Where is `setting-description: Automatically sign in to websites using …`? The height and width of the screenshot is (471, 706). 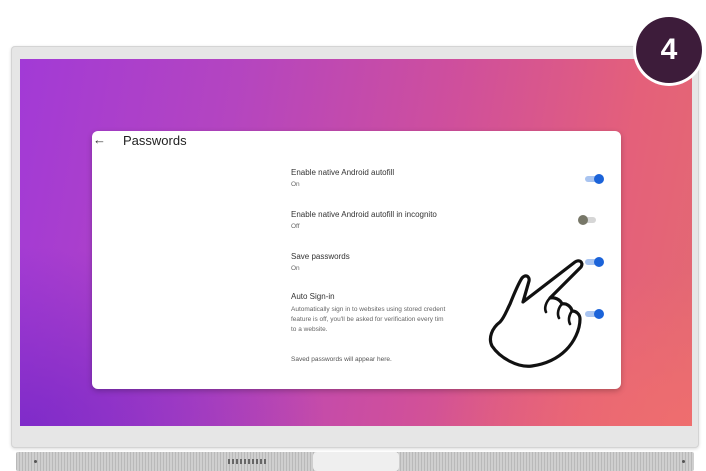
setting-description: Automatically sign in to websites using … is located at coordinates (368, 309).